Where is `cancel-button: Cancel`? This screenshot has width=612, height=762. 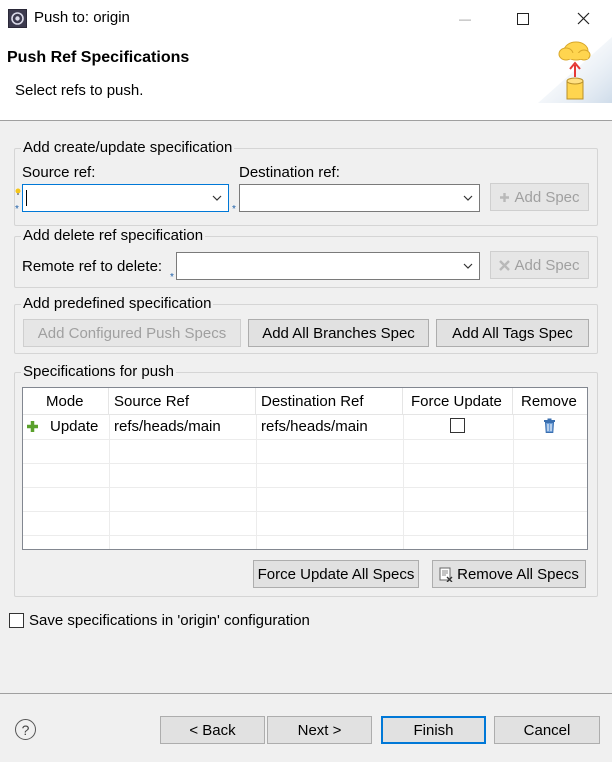 cancel-button: Cancel is located at coordinates (547, 730).